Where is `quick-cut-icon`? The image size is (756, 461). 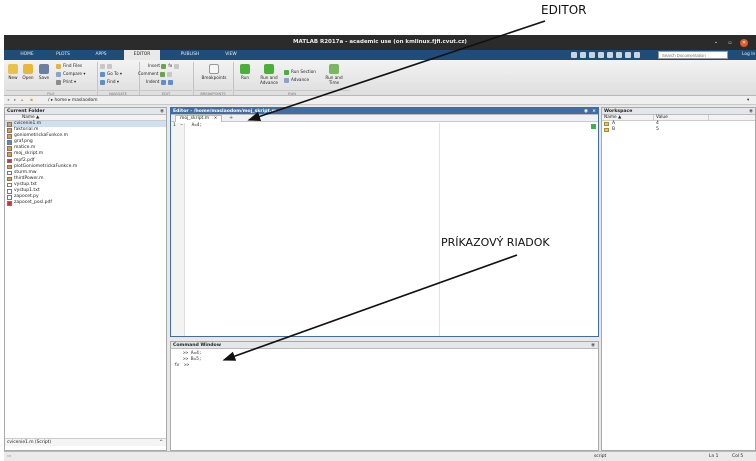 quick-cut-icon is located at coordinates (583, 55).